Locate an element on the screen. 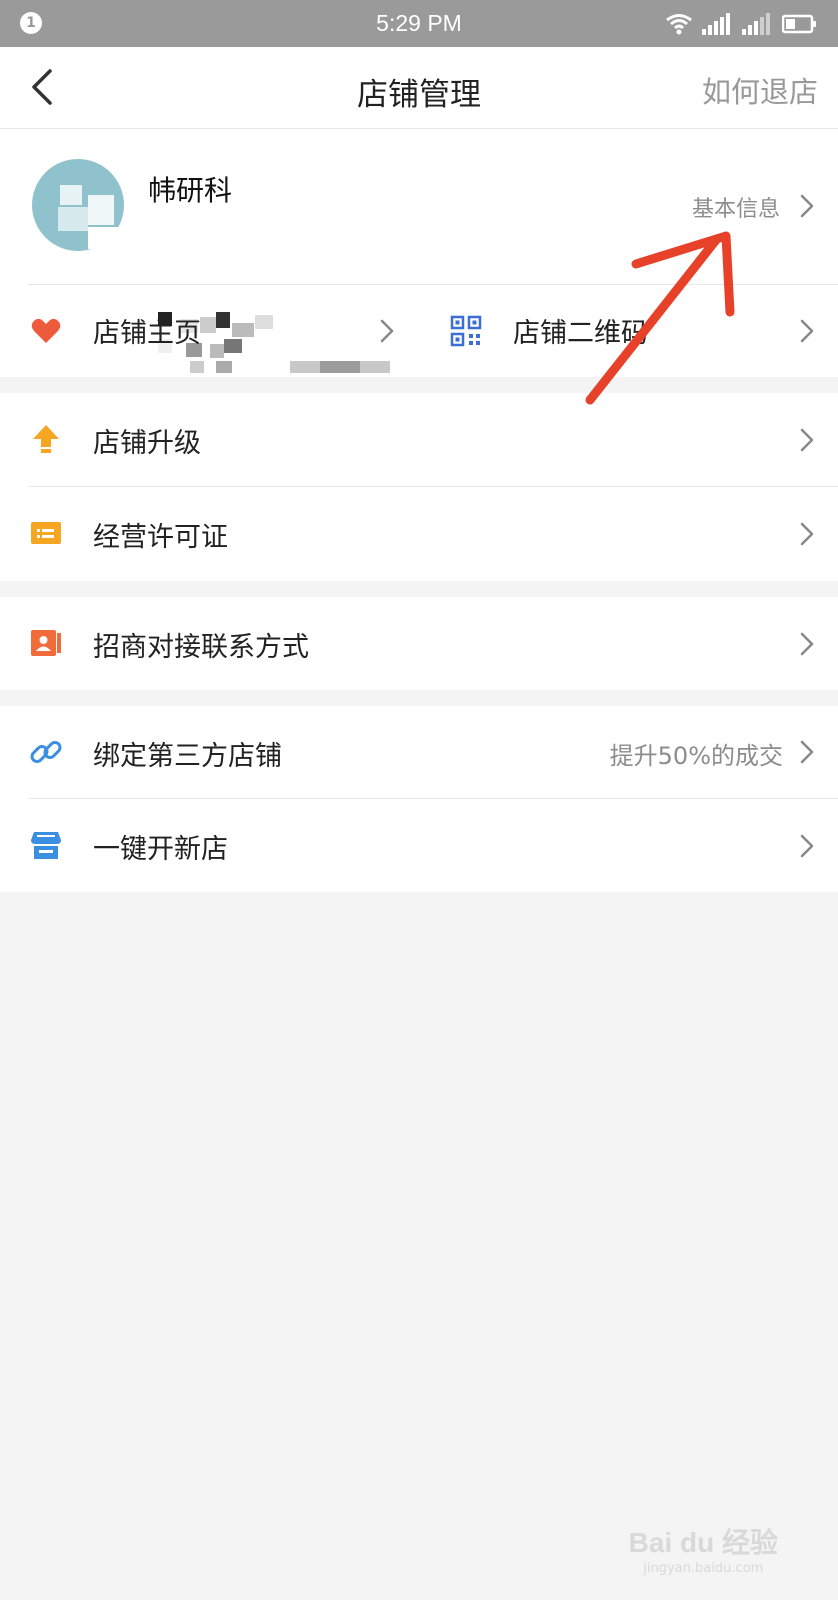 The image size is (838, 1600). watermark-url: jingyan.baidu.com is located at coordinates (703, 1568).